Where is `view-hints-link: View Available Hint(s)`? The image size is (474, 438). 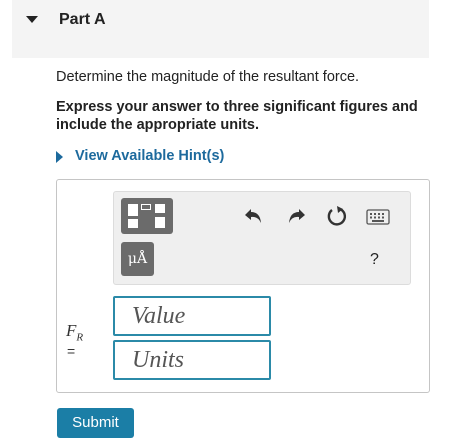
view-hints-link: View Available Hint(s) is located at coordinates (149, 156).